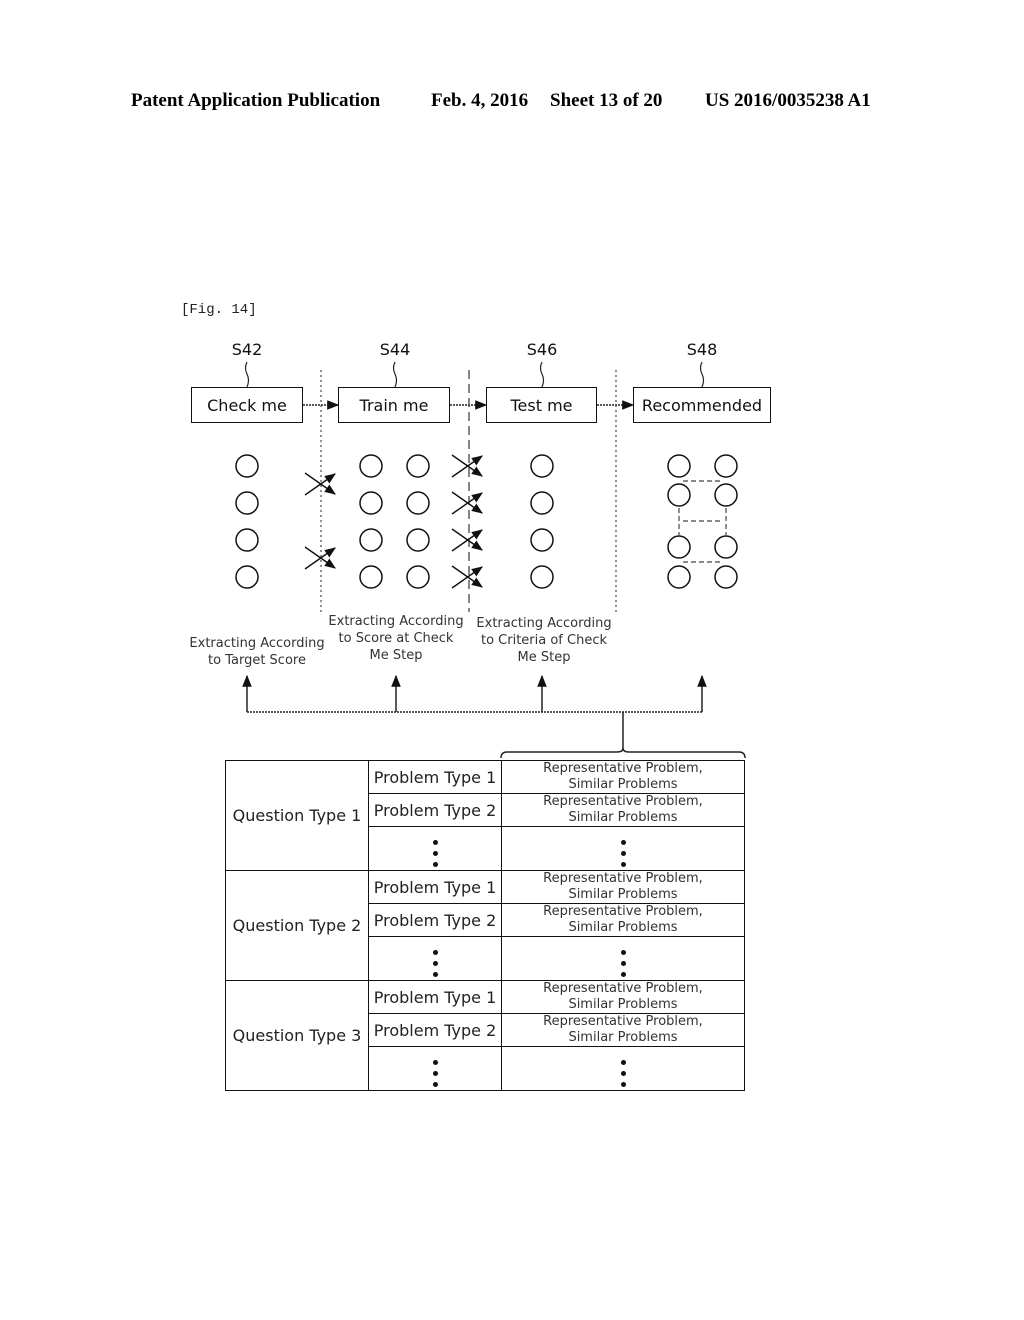  Describe the element at coordinates (256, 652) in the screenshot. I see `caption-target-score: Extracting According to Target Score` at that location.